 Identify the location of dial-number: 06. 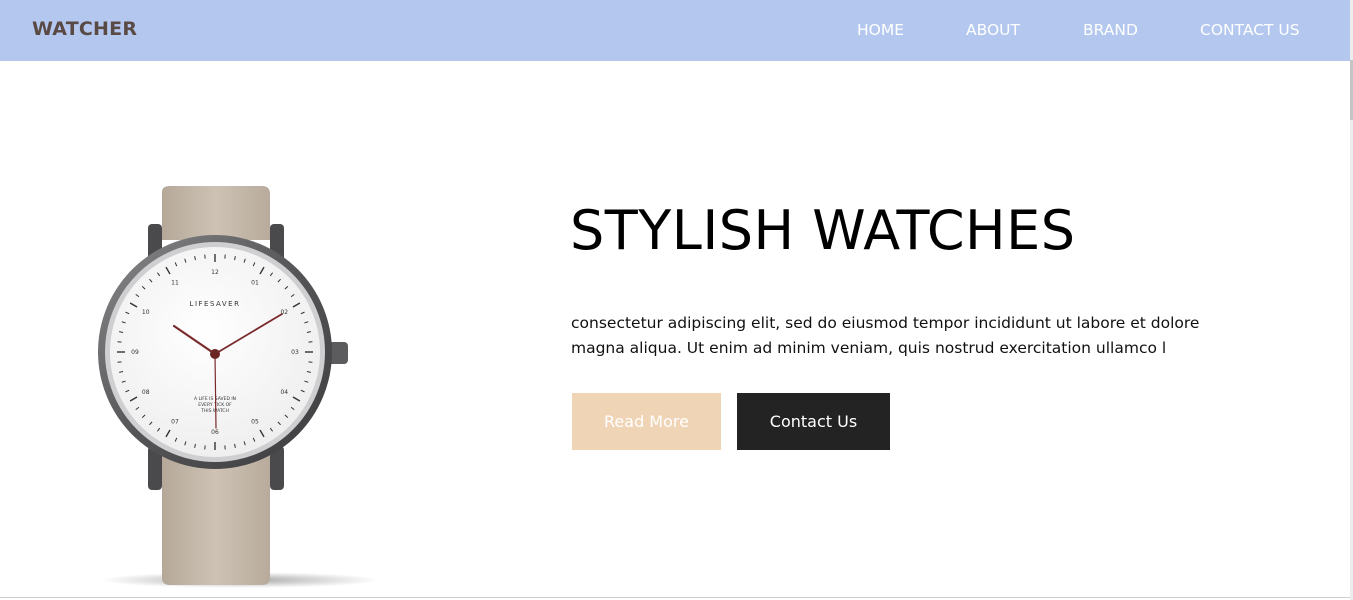
(215, 432).